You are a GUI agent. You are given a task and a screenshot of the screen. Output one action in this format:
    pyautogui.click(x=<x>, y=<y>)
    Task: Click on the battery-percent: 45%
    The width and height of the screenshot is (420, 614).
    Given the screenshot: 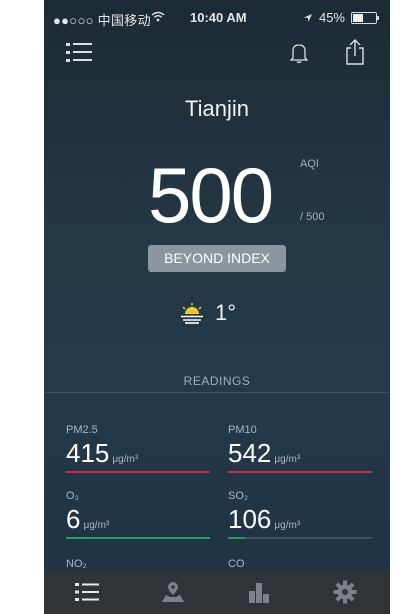 What is the action you would take?
    pyautogui.click(x=331, y=17)
    